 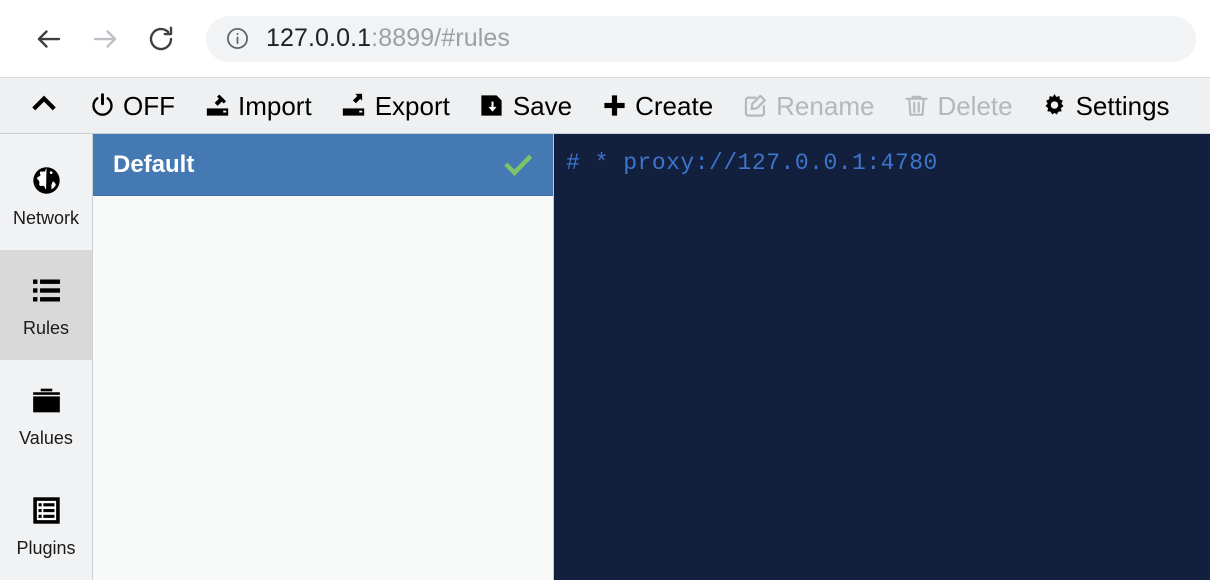 What do you see at coordinates (319, 38) in the screenshot?
I see `url-host: 127.0.0.1` at bounding box center [319, 38].